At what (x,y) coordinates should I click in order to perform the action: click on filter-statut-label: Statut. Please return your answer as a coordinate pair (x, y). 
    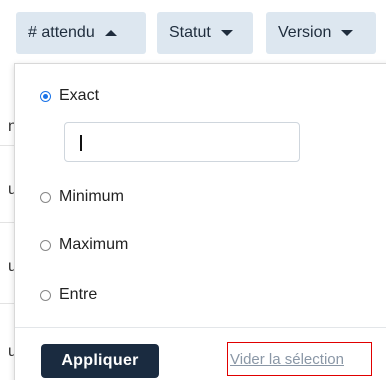
    Looking at the image, I should click on (190, 32).